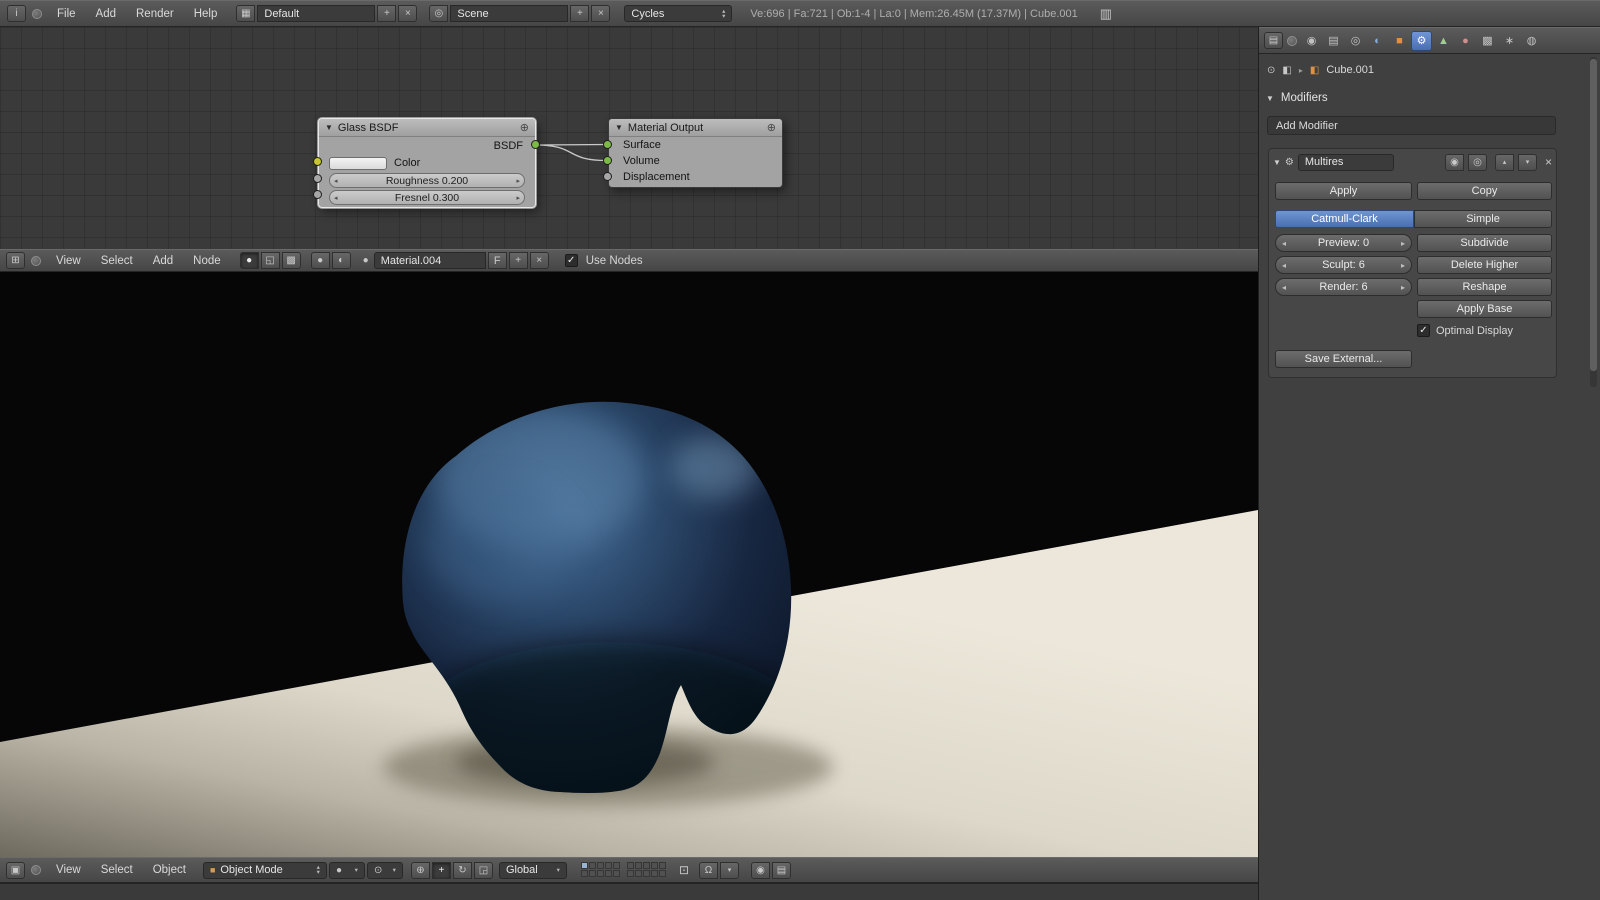 The width and height of the screenshot is (1600, 900). Describe the element at coordinates (1527, 162) in the screenshot. I see `modifier-move-down-icon: ▾` at that location.